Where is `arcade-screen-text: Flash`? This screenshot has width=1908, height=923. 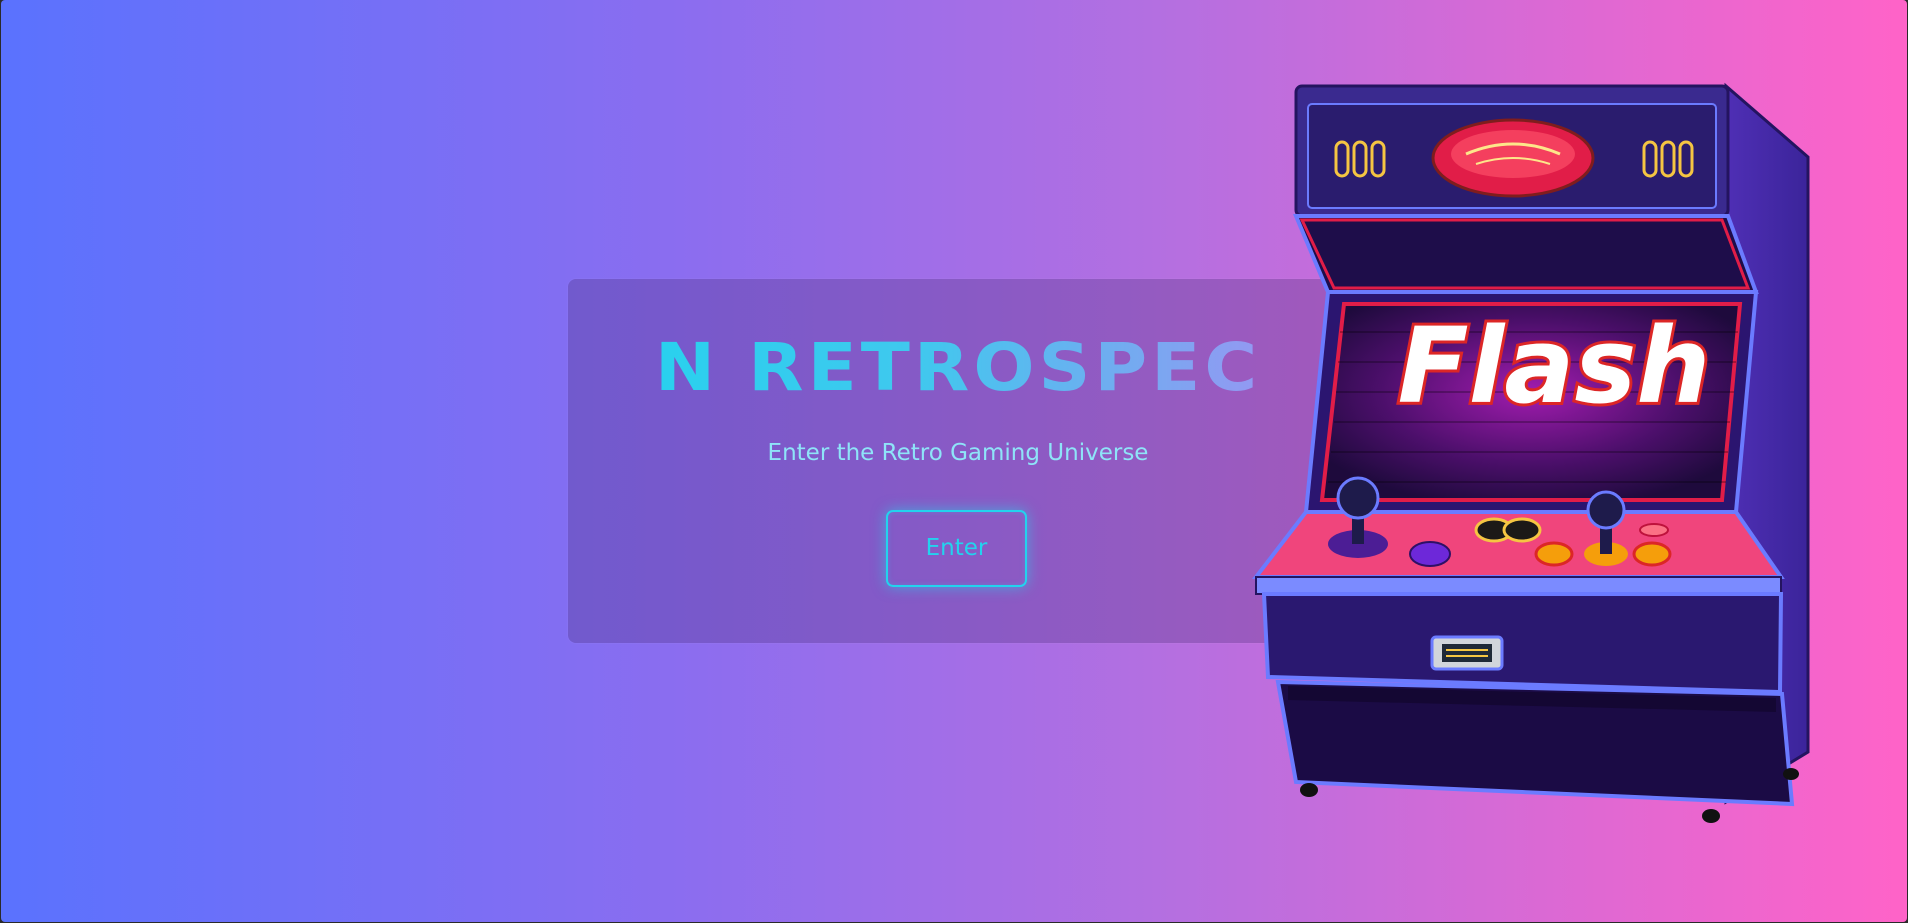 arcade-screen-text: Flash is located at coordinates (1554, 366).